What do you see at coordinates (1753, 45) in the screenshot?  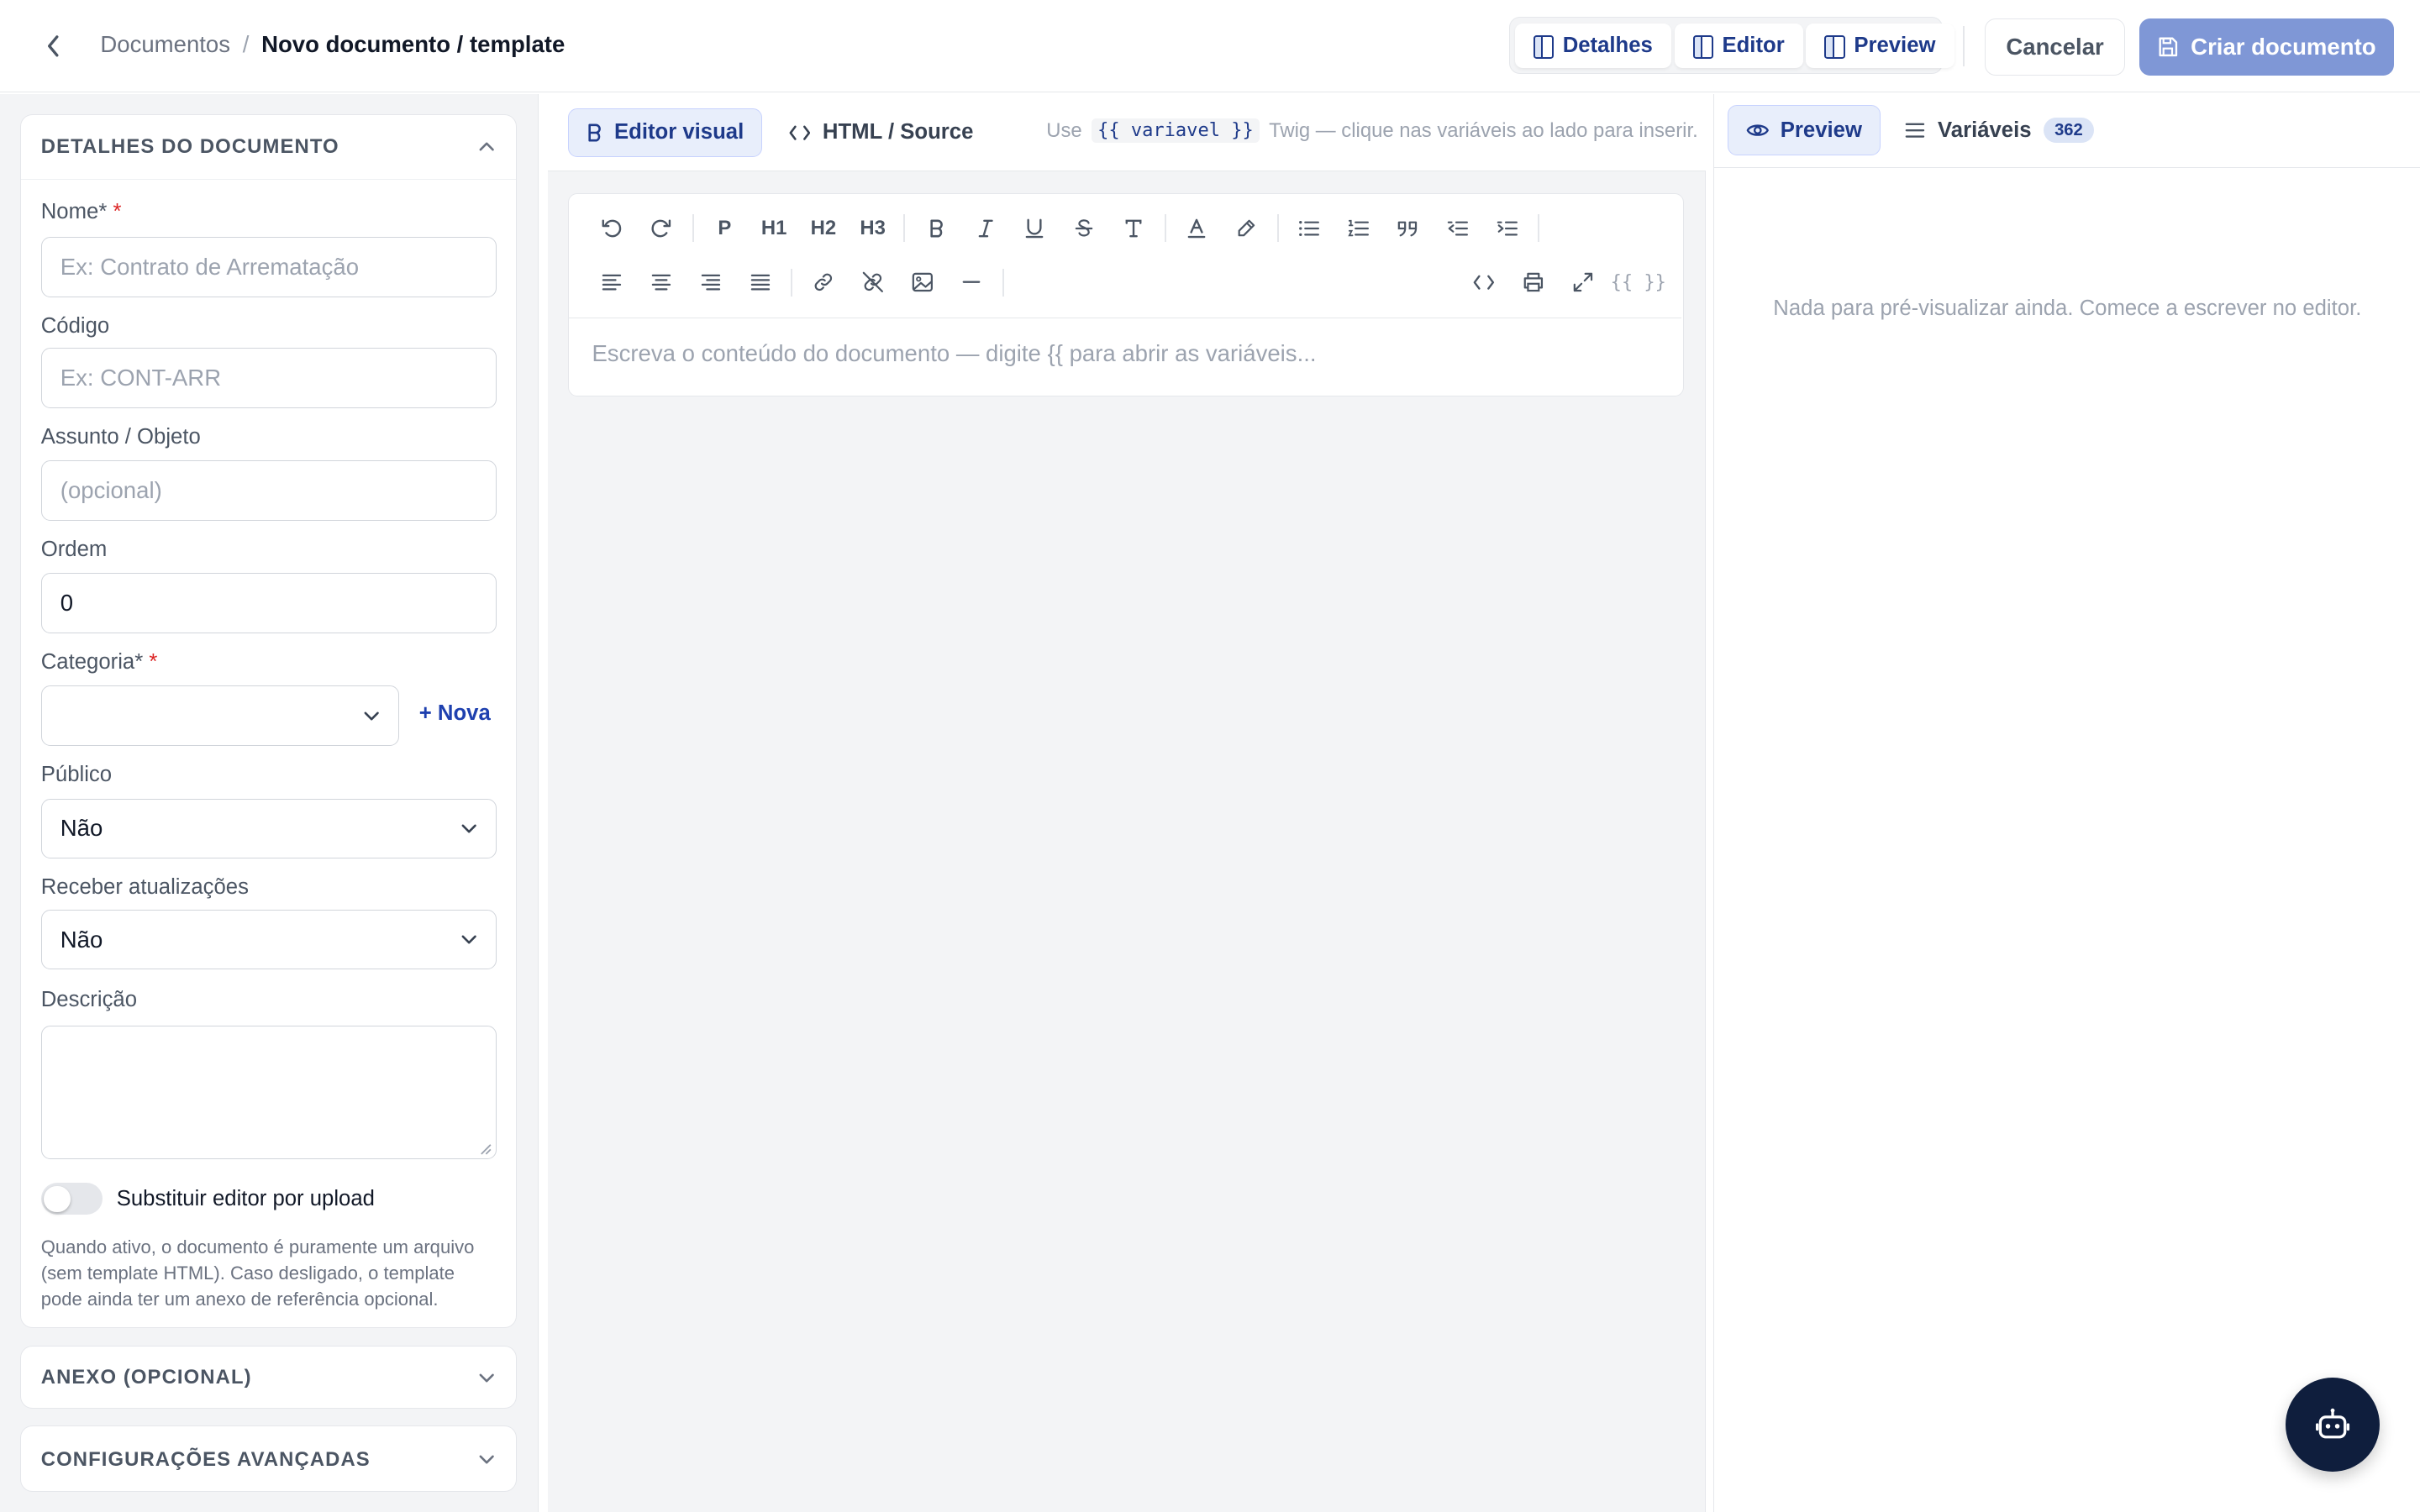 I see `view-editor-label: Editor` at bounding box center [1753, 45].